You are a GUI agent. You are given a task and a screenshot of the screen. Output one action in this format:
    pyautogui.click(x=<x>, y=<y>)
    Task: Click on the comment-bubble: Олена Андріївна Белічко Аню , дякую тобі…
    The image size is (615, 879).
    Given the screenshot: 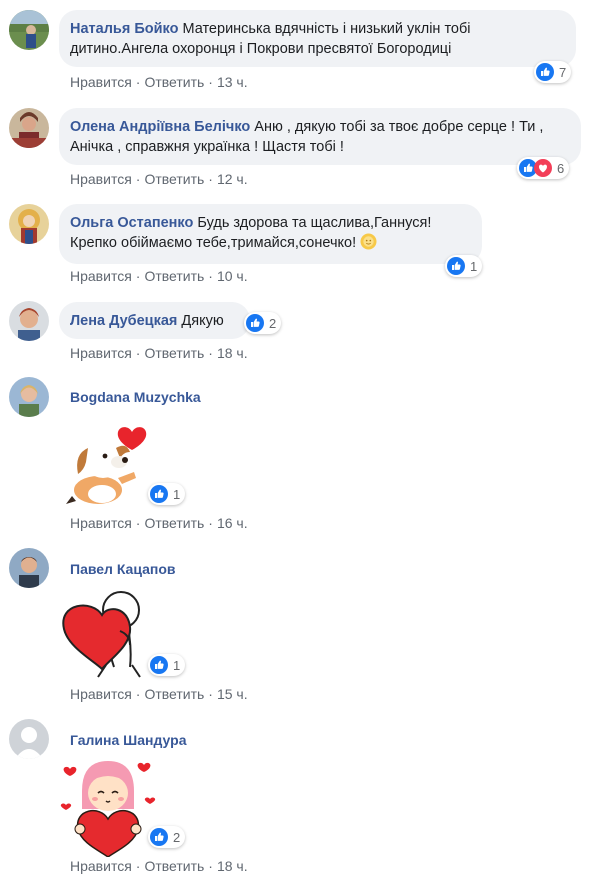 What is the action you would take?
    pyautogui.click(x=320, y=136)
    